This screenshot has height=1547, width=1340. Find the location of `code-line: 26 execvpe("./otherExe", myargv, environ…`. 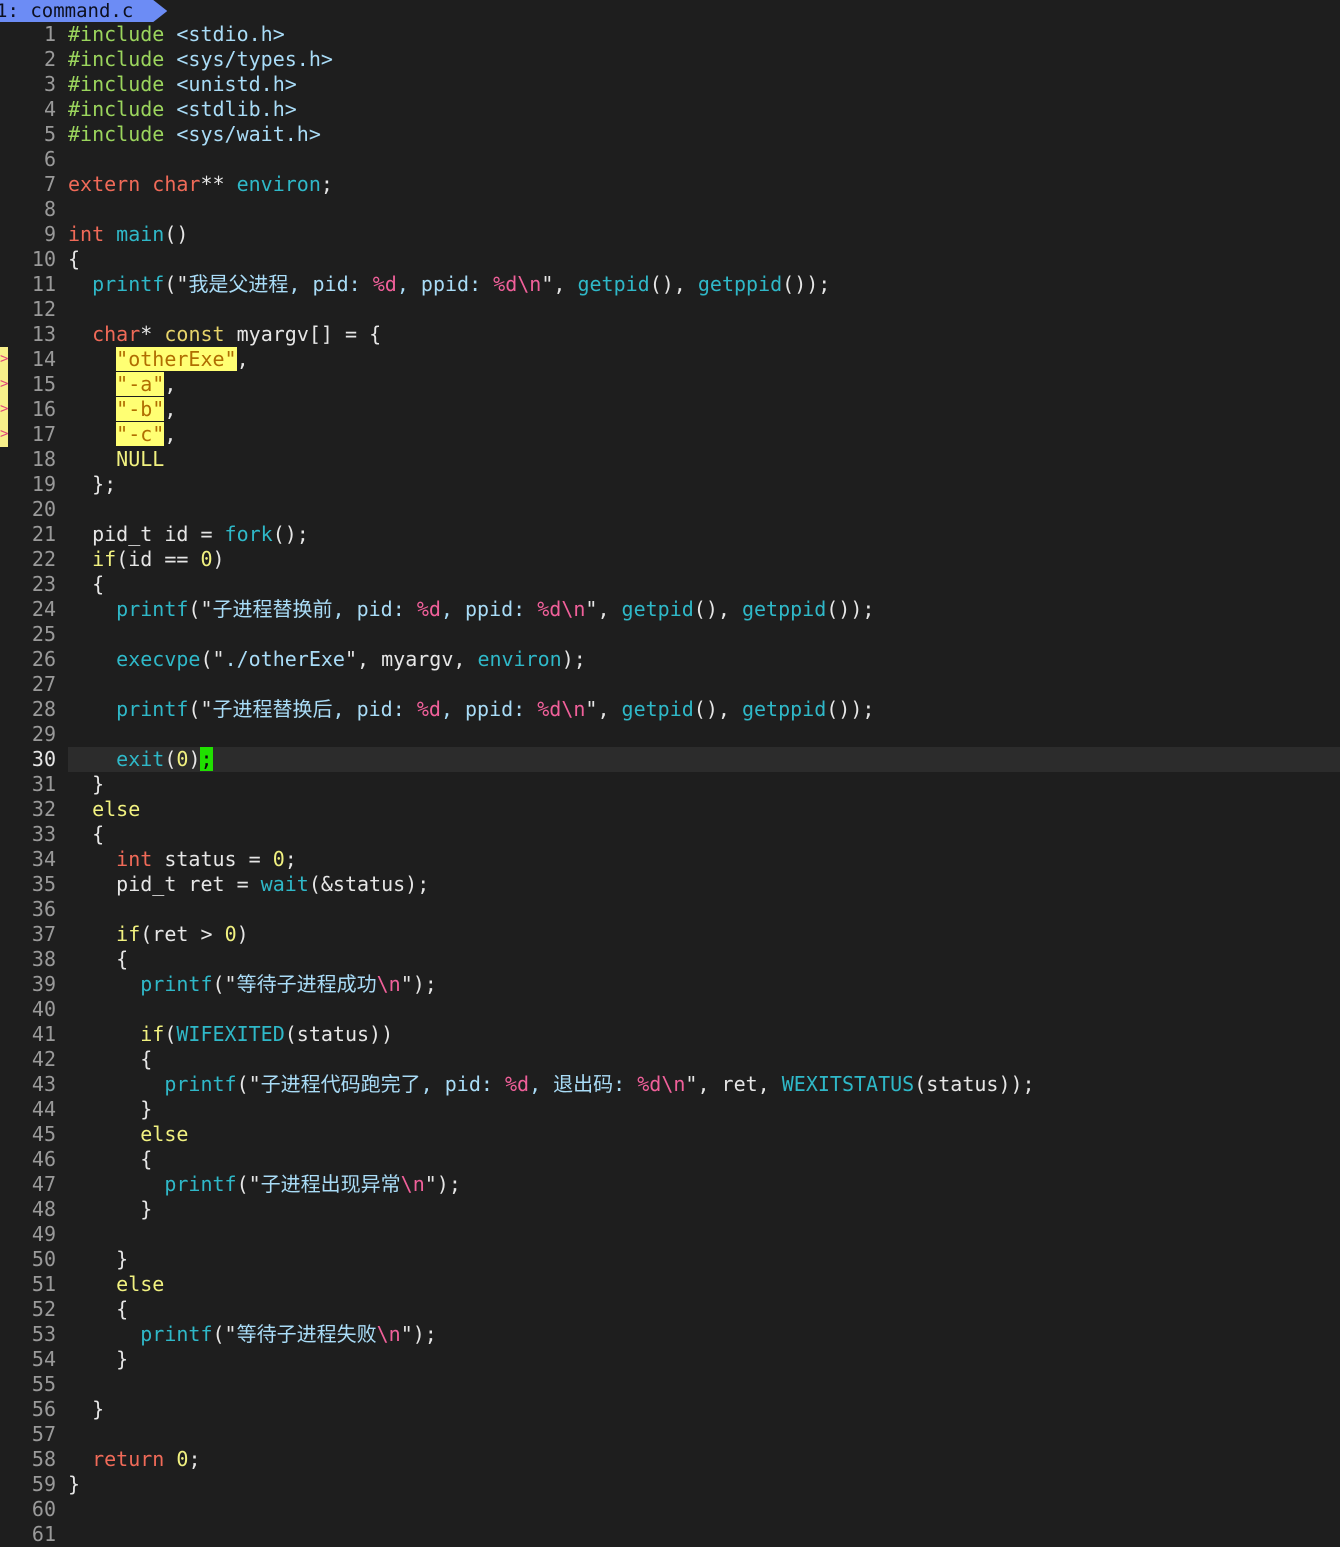

code-line: 26 execvpe("./otherExe", myargv, environ… is located at coordinates (670, 659).